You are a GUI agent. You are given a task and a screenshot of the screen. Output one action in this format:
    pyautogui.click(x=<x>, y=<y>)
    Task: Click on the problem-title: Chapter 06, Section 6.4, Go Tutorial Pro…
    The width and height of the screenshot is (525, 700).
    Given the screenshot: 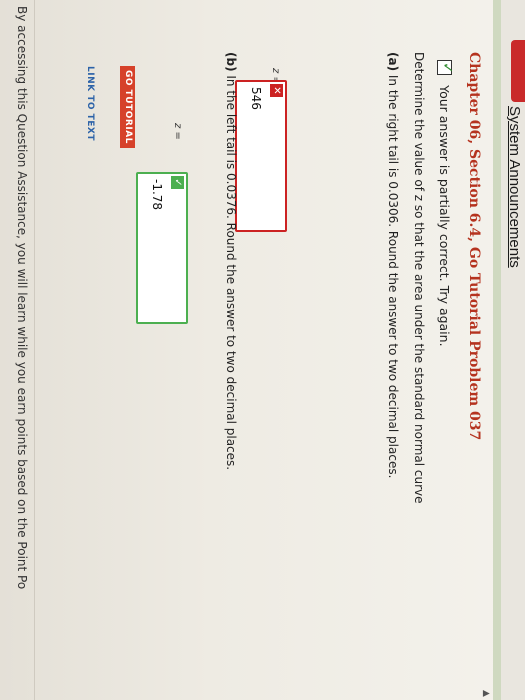 What is the action you would take?
    pyautogui.click(x=474, y=246)
    